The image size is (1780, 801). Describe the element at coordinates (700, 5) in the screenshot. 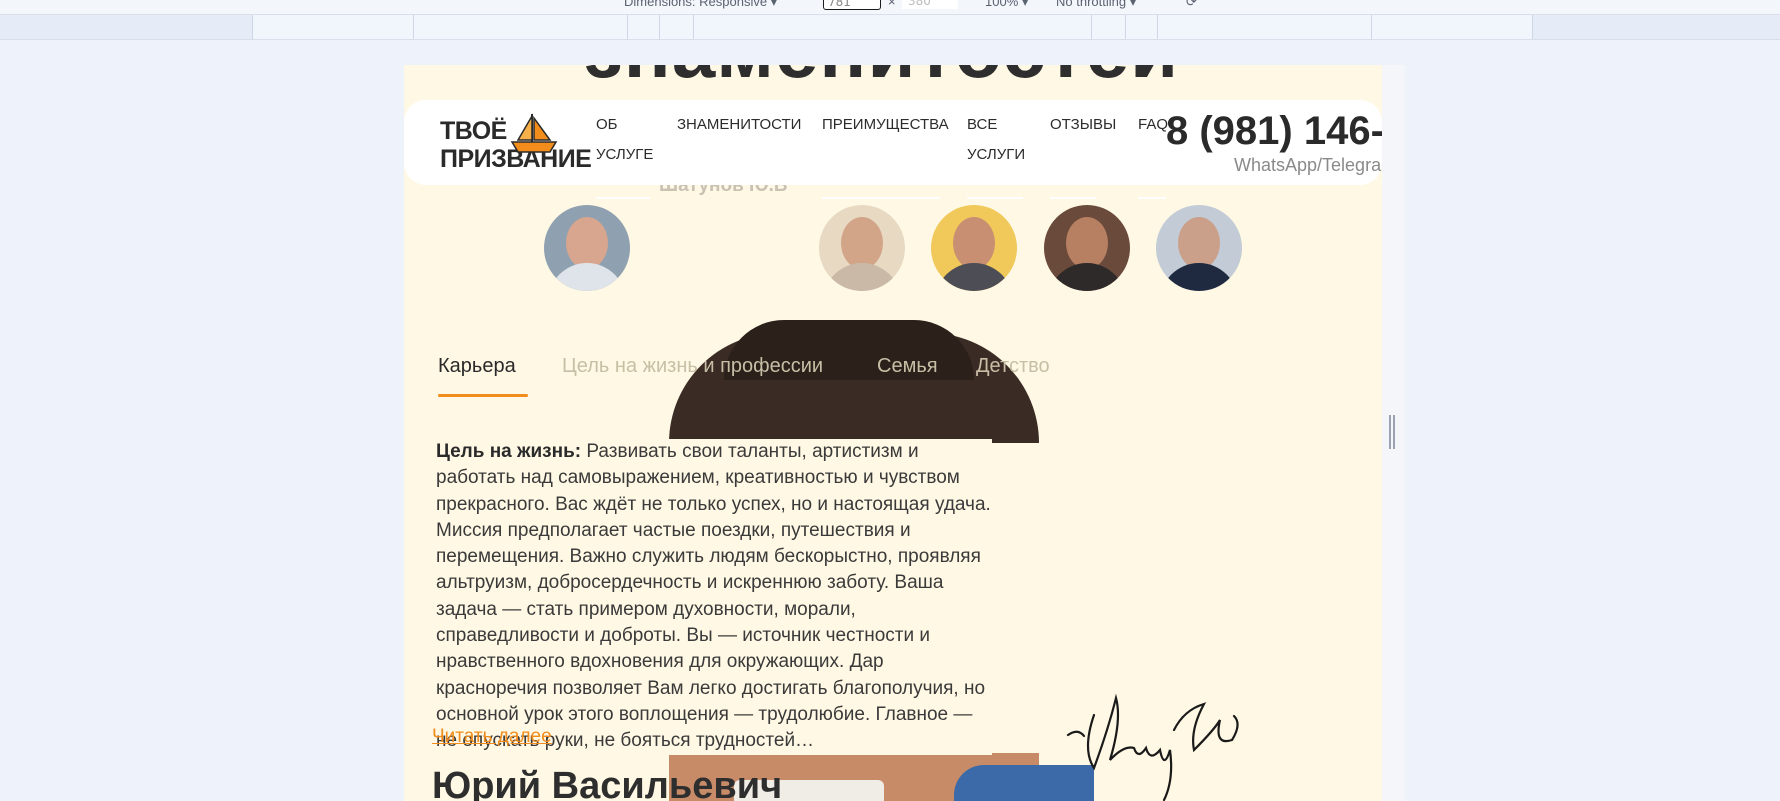

I see `dimensions-dropdown: Dimensions: Responsive ▾` at that location.